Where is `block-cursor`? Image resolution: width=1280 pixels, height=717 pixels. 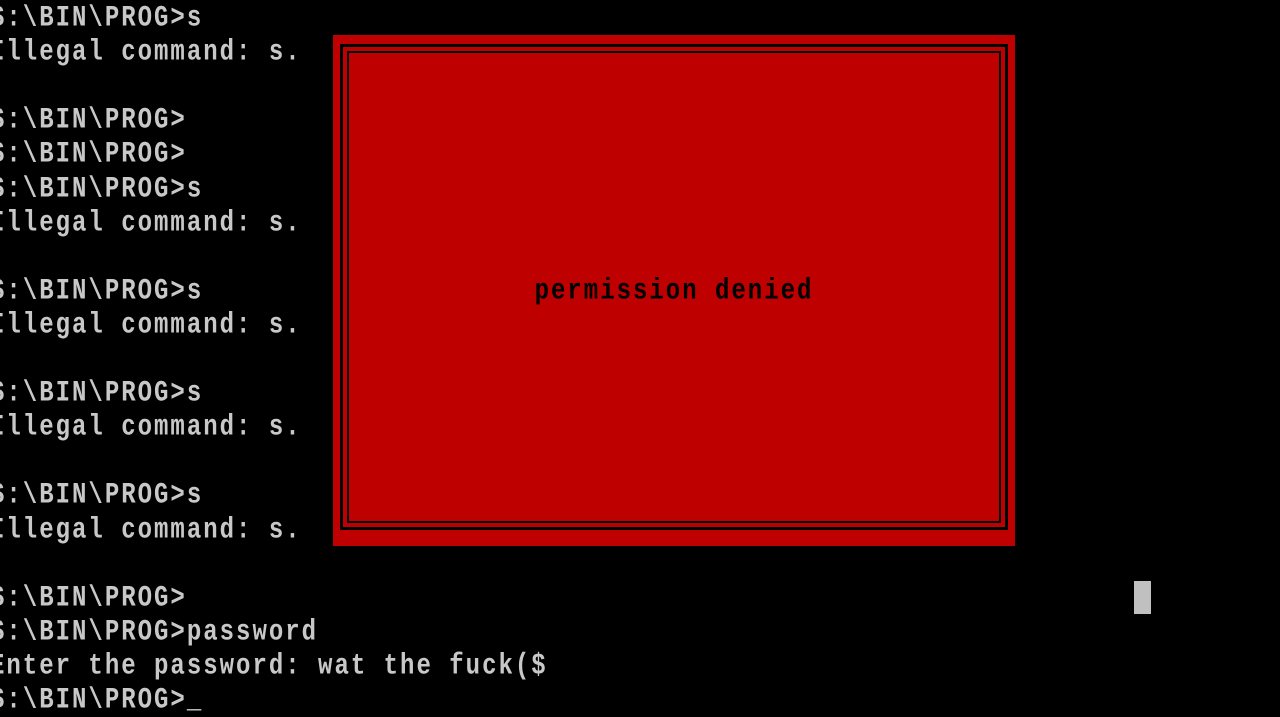
block-cursor is located at coordinates (1142, 597).